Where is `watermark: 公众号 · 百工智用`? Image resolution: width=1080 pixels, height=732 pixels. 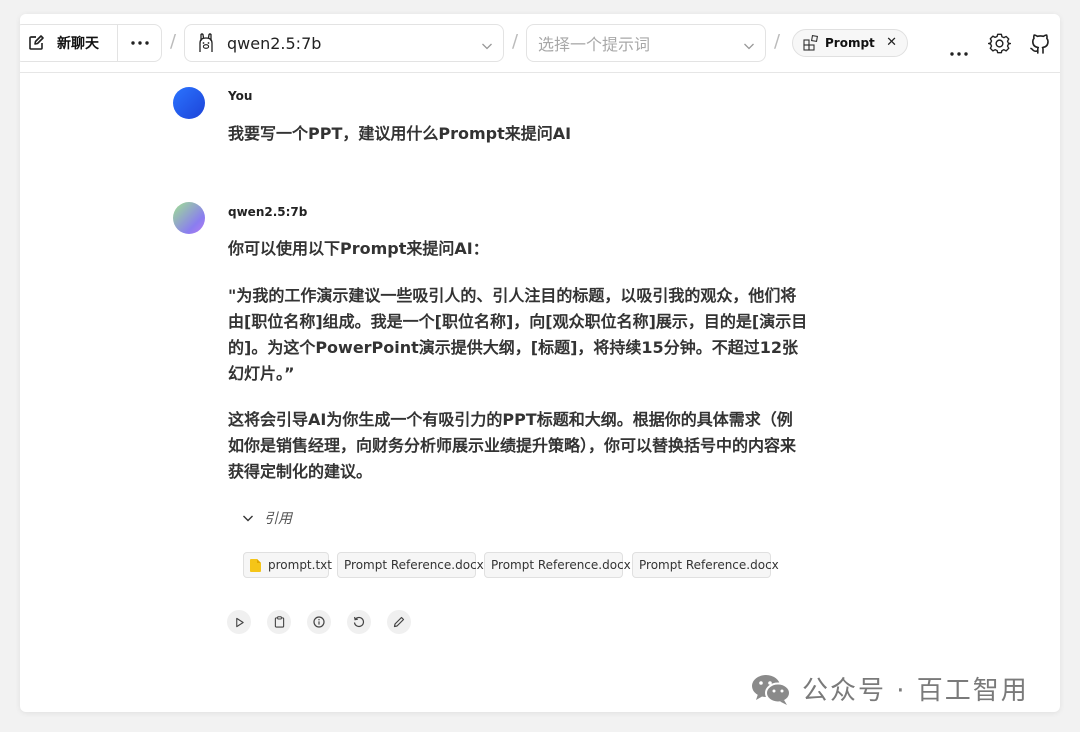 watermark: 公众号 · 百工智用 is located at coordinates (889, 688).